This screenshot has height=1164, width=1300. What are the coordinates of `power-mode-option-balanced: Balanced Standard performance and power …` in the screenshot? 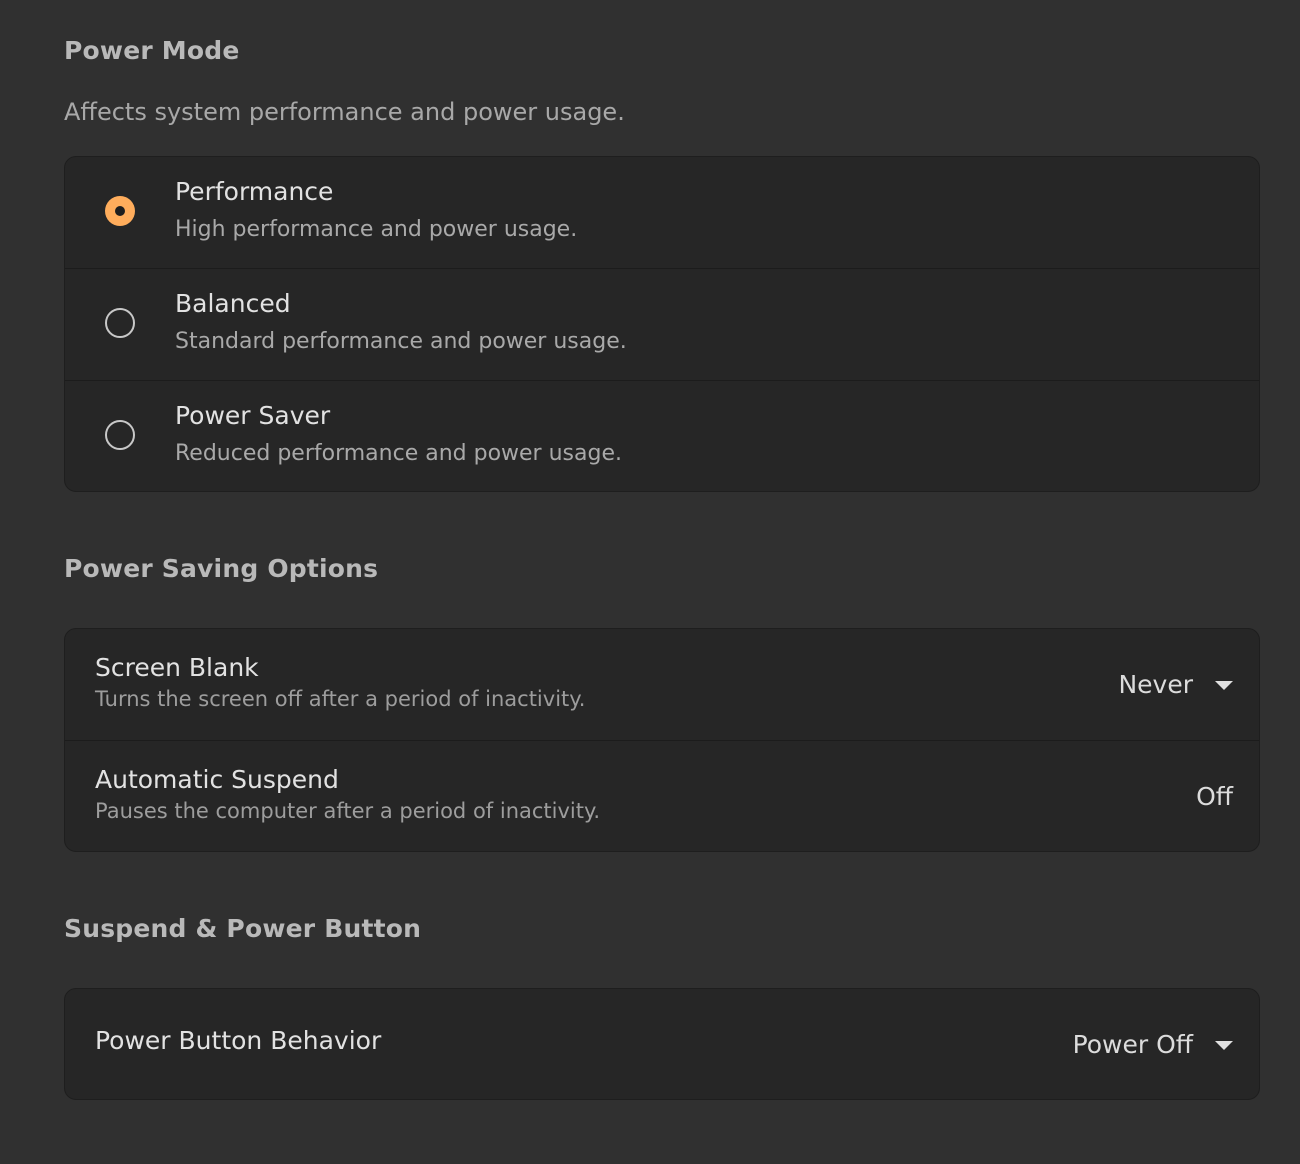 It's located at (662, 325).